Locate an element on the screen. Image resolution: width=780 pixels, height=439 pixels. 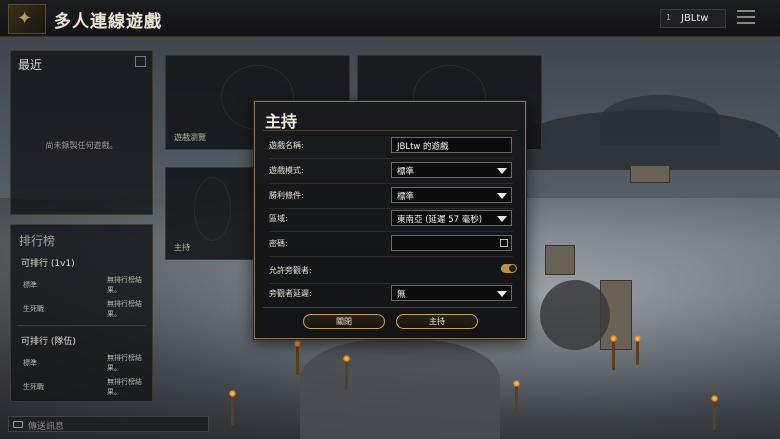
field-label: 允許旁觀者: is located at coordinates (290, 270).